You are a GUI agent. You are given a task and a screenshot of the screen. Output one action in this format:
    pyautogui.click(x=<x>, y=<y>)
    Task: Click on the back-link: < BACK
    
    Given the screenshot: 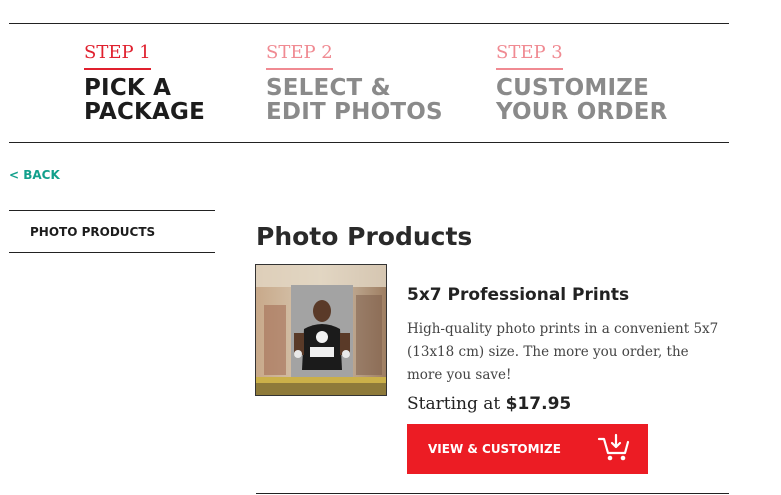 What is the action you would take?
    pyautogui.click(x=34, y=175)
    